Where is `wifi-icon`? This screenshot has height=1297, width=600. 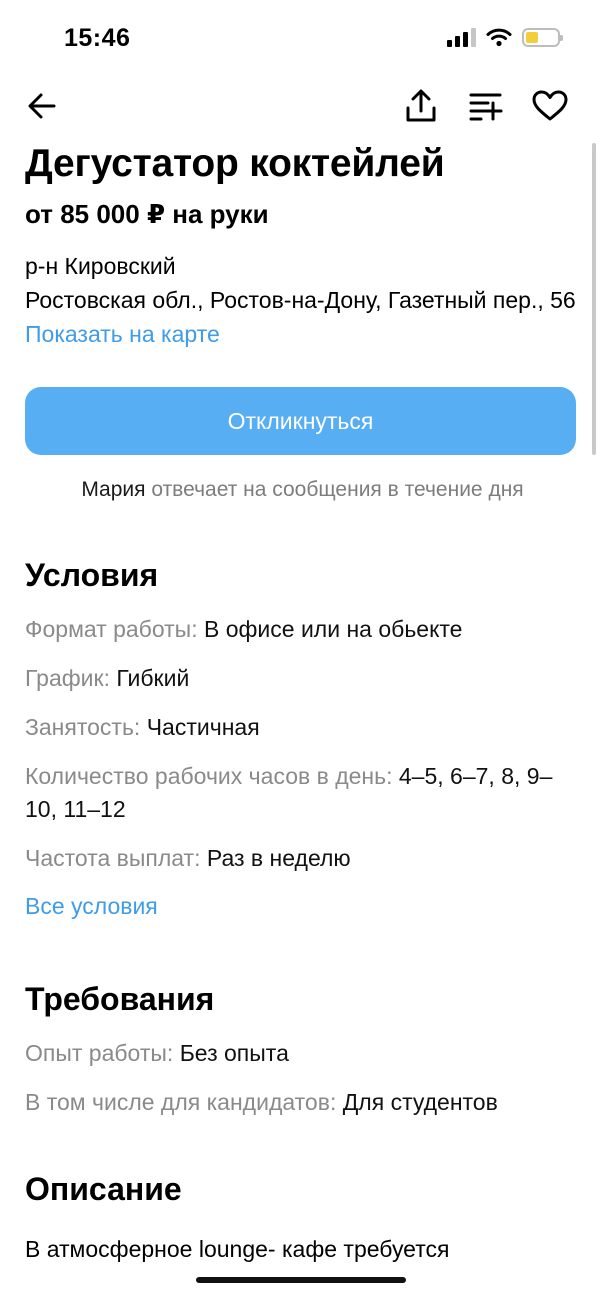 wifi-icon is located at coordinates (499, 37).